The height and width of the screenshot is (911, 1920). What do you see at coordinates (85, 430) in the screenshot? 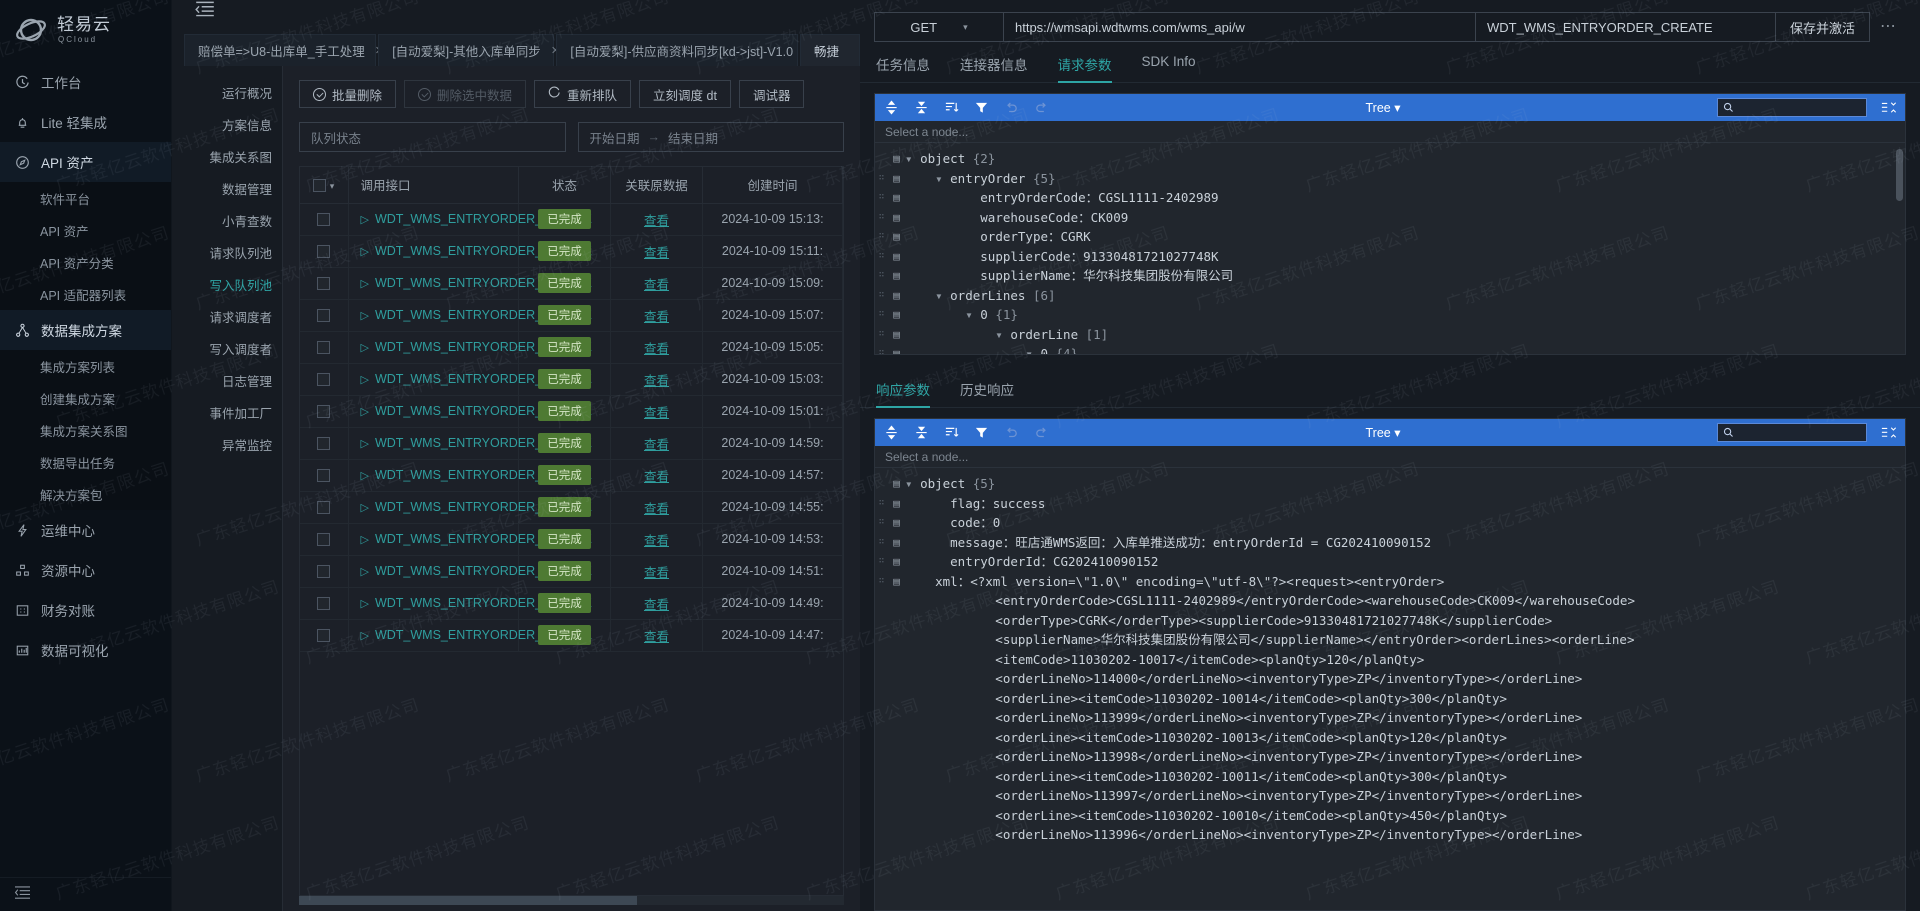
I see `sidebar-subitem-plan-graph: 集成方案关系图` at bounding box center [85, 430].